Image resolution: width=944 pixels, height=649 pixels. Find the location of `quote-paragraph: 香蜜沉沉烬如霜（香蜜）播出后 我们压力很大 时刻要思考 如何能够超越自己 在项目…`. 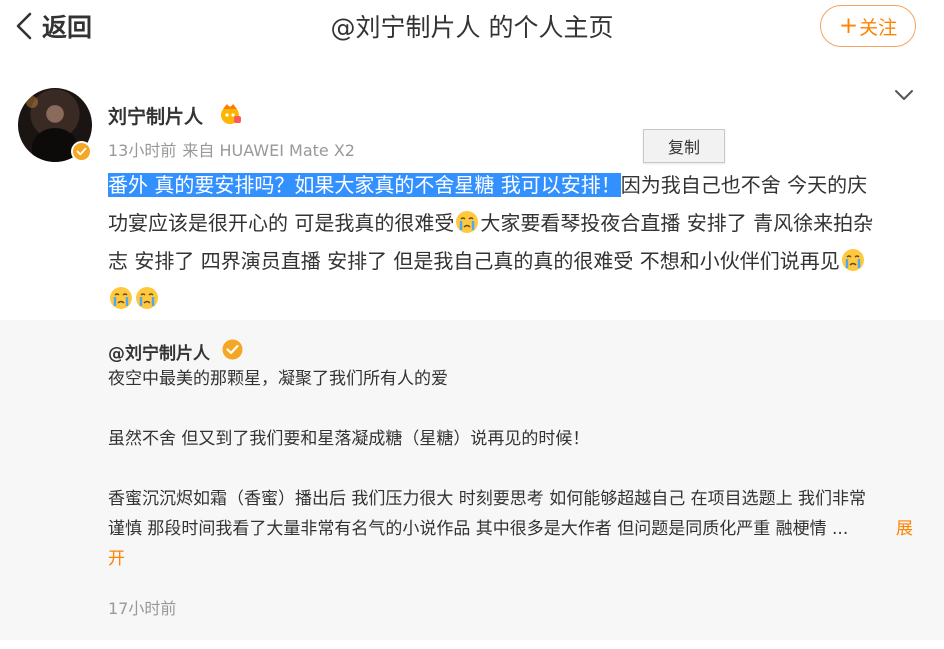

quote-paragraph: 香蜜沉沉烬如霜（香蜜）播出后 我们压力很大 时刻要思考 如何能够超越自己 在项目… is located at coordinates (510, 529).